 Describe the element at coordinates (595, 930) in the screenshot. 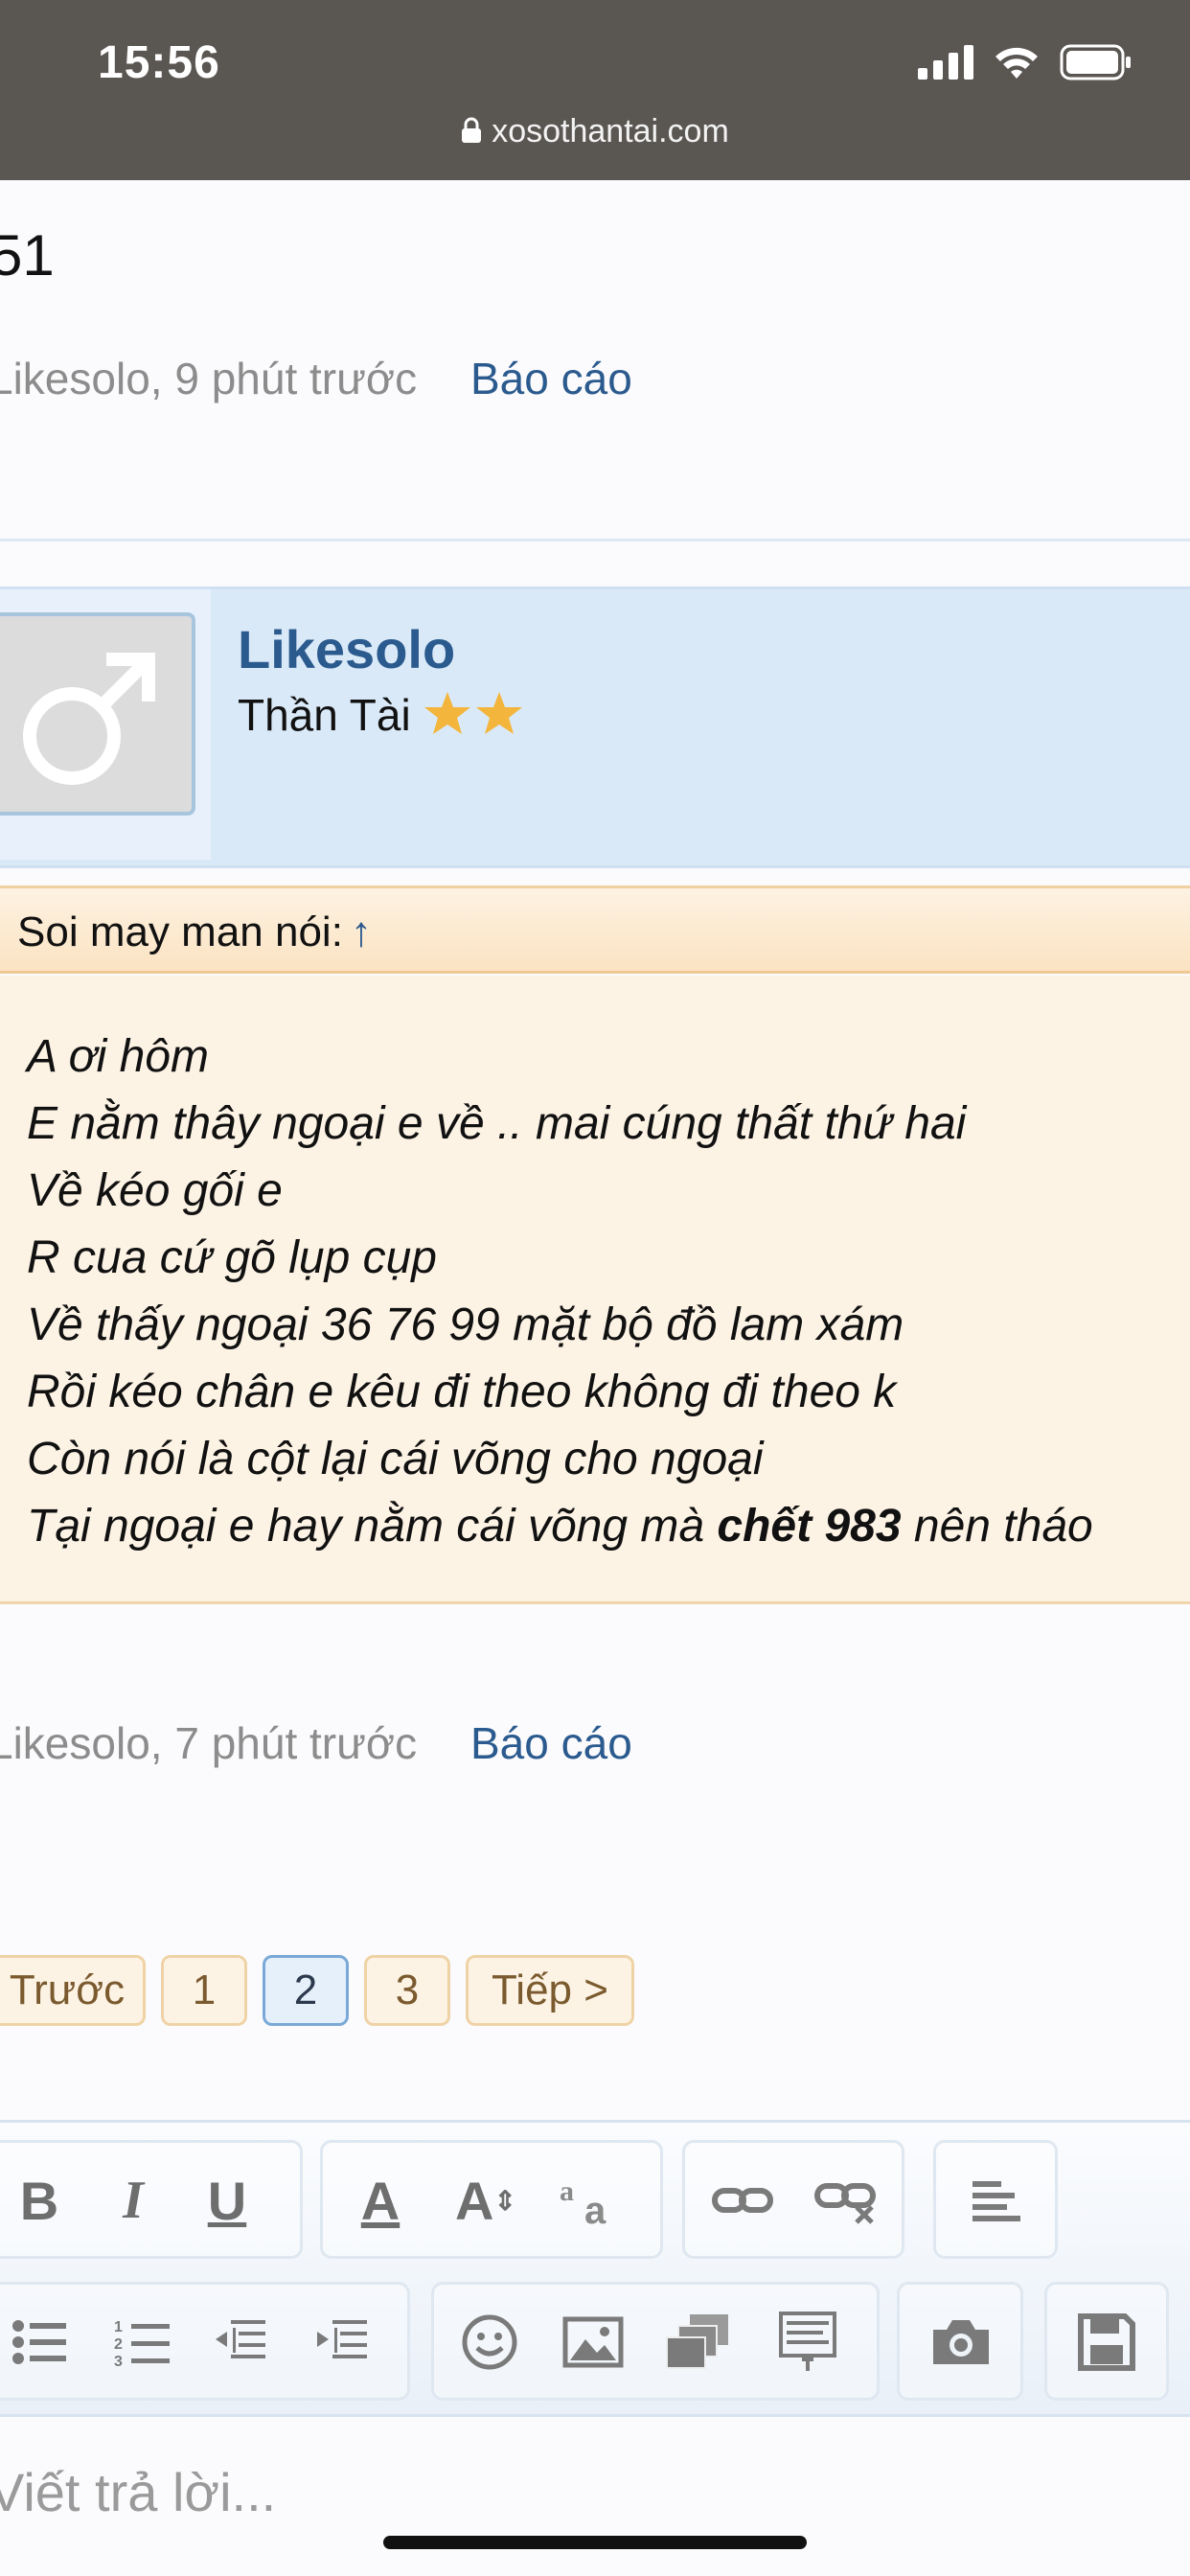

I see `quote-header: Soi may man nói: ↑` at that location.